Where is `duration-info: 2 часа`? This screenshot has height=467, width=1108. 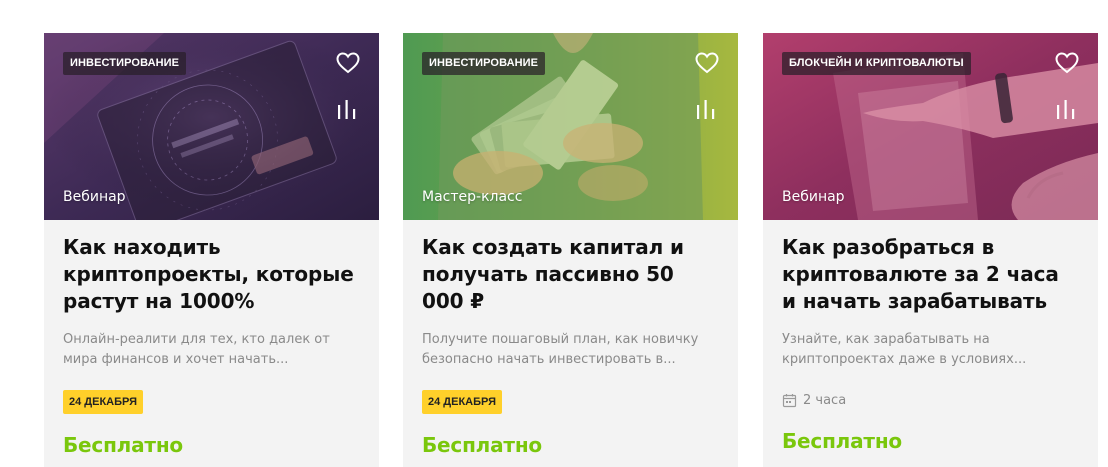 duration-info: 2 часа is located at coordinates (814, 400).